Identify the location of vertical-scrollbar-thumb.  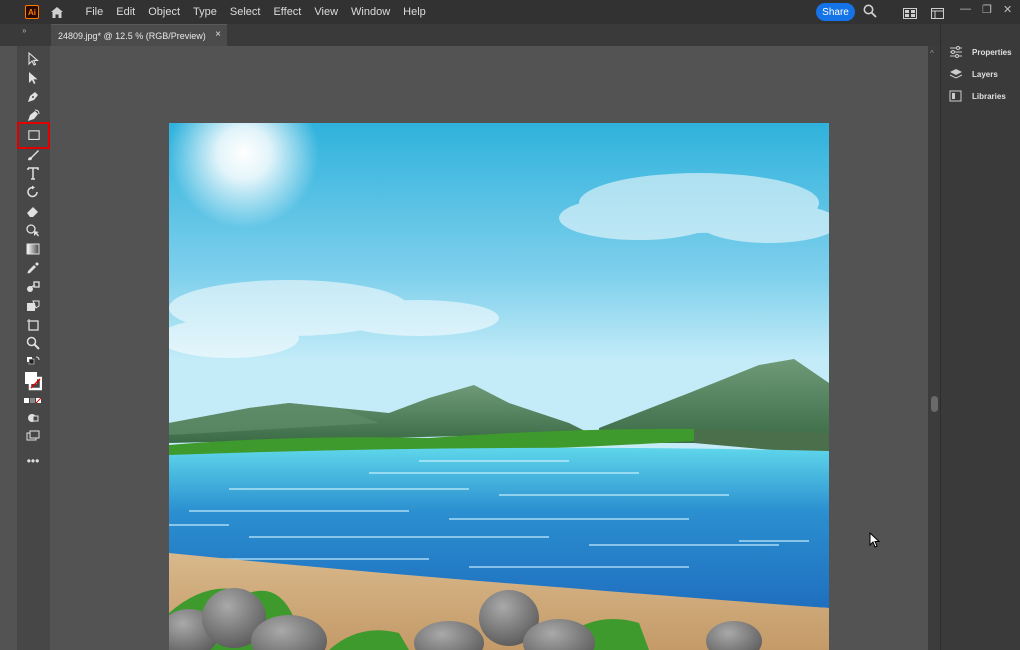
(934, 404).